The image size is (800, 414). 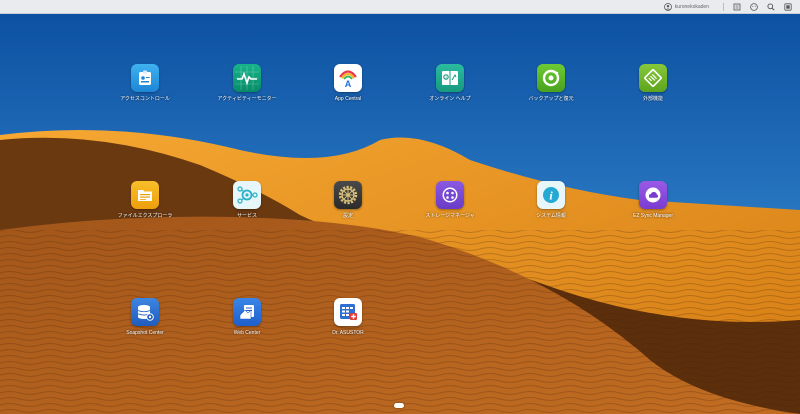 I want to click on app-label: 設定, so click(x=347, y=216).